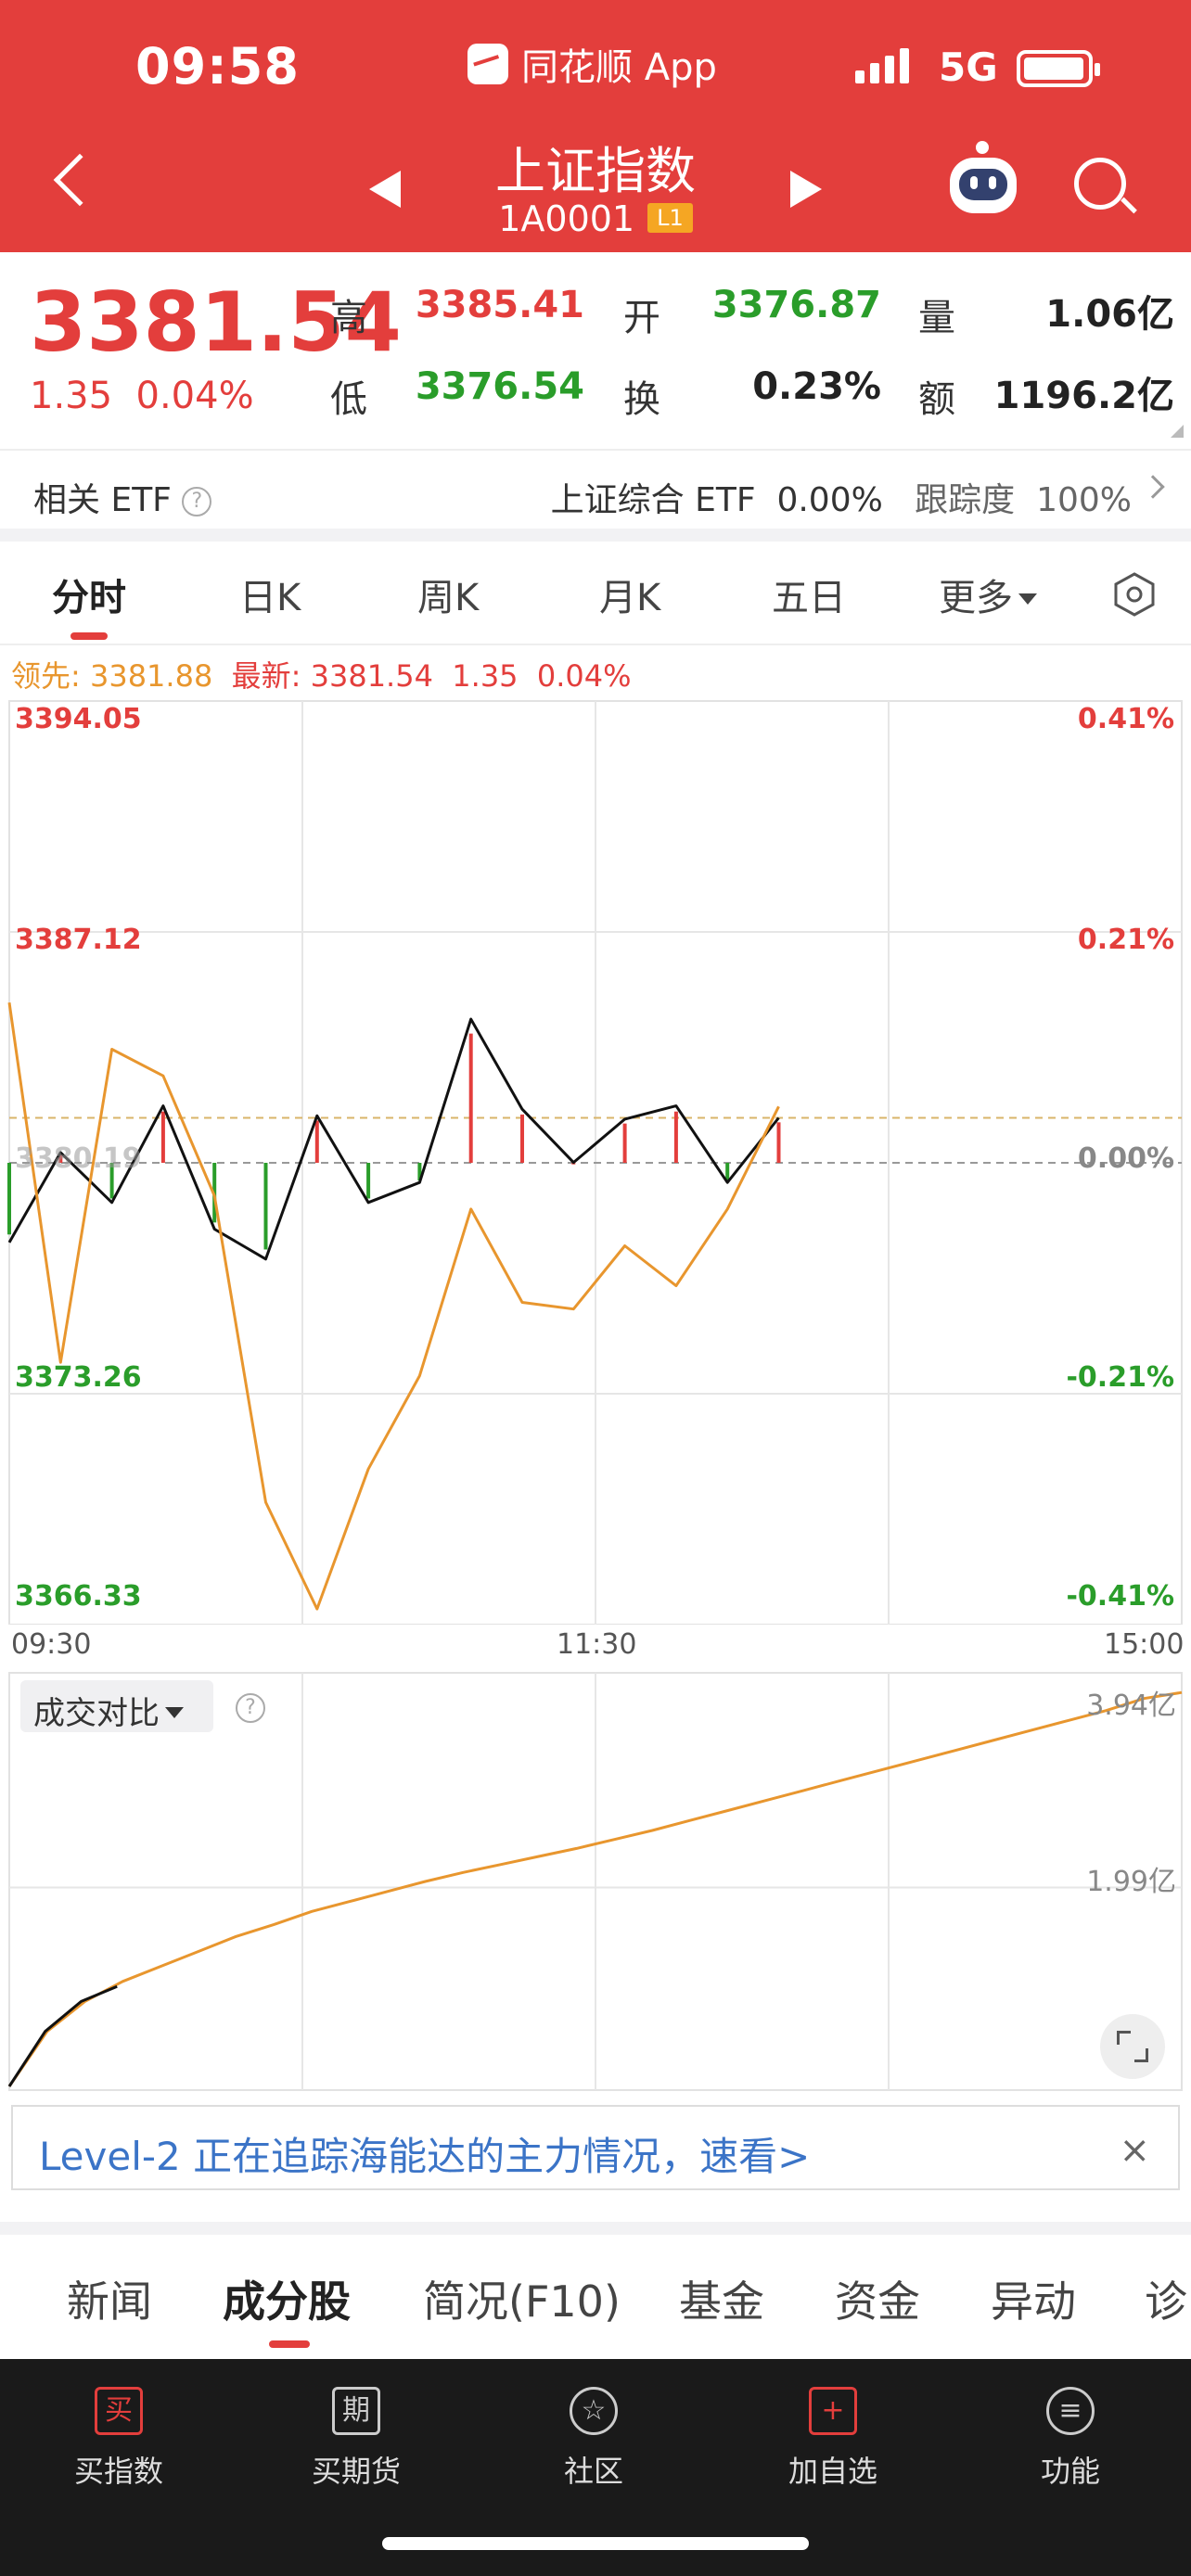  I want to click on y-tick-left-1: 3387.12, so click(79, 940).